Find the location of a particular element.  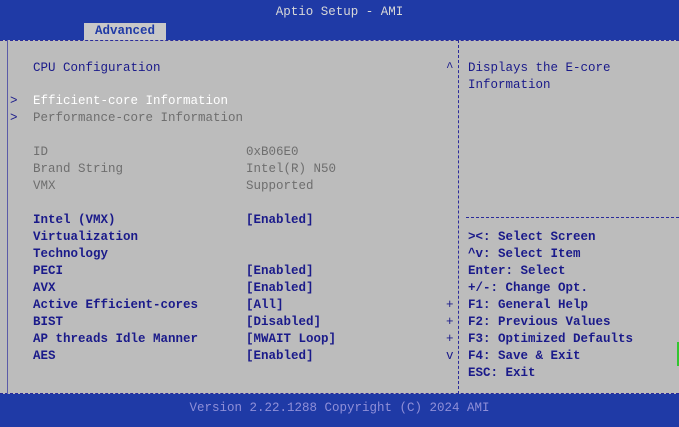

help-key-save-exit: F4: Save & Exit is located at coordinates (524, 356).